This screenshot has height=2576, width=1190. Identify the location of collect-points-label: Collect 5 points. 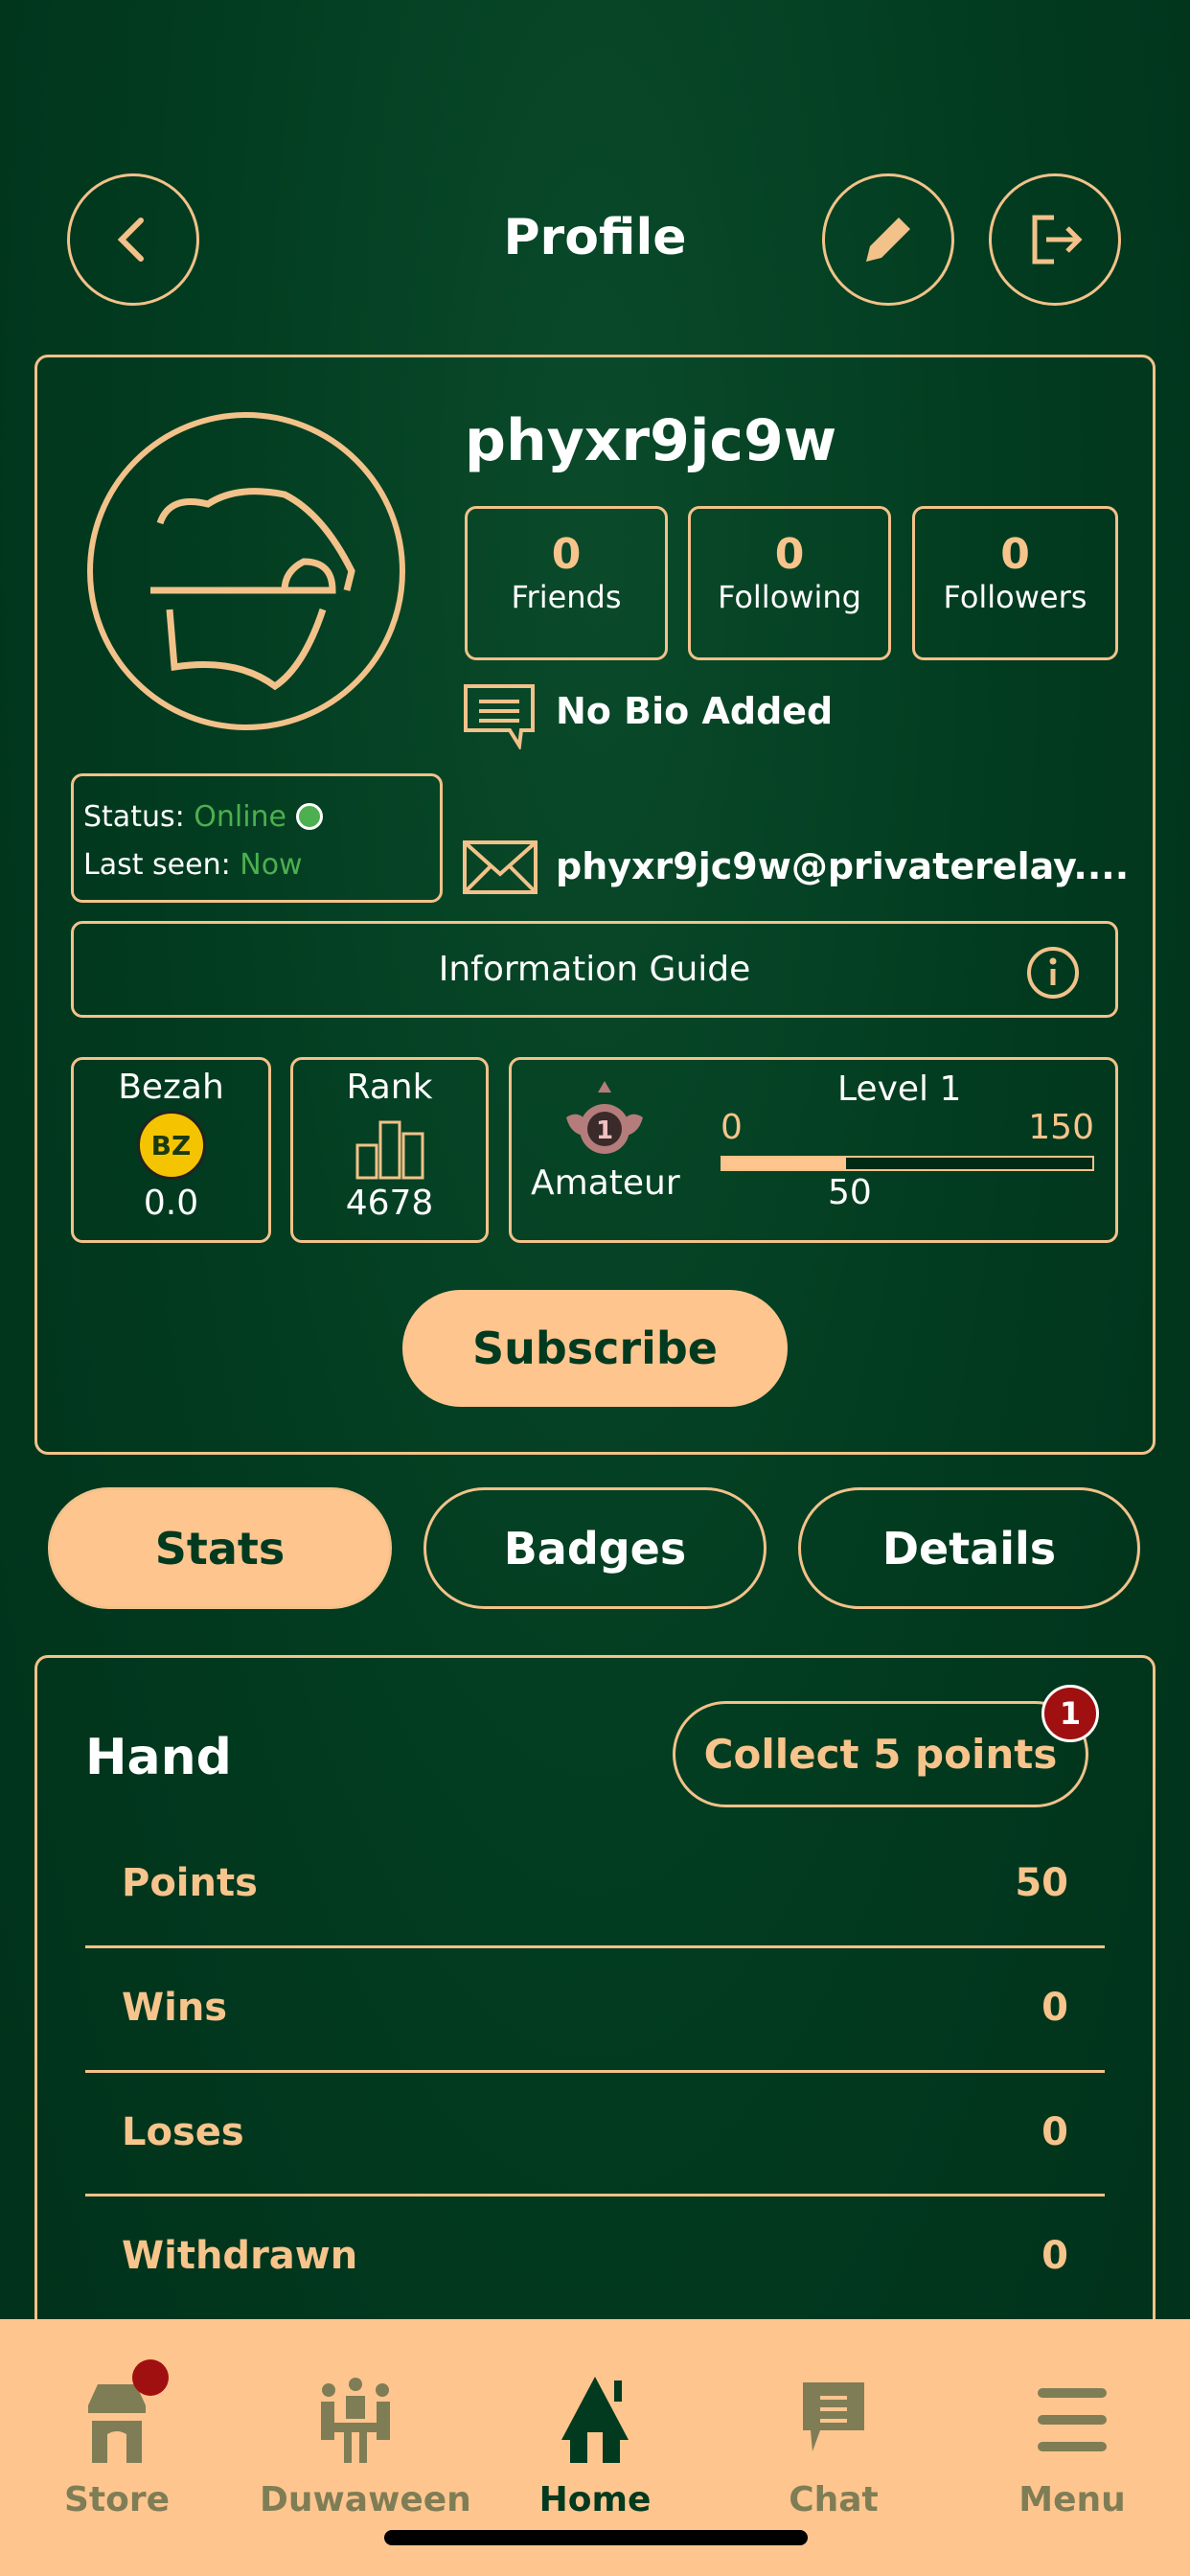
(881, 1754).